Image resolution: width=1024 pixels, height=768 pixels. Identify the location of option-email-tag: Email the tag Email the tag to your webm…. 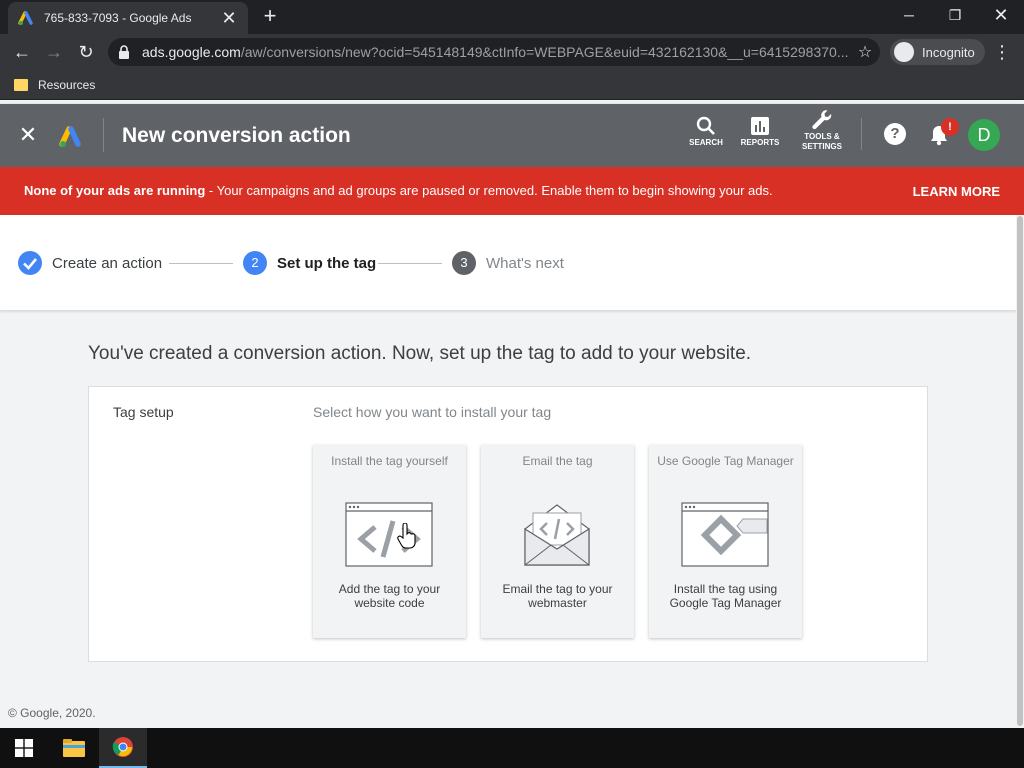
(557, 541).